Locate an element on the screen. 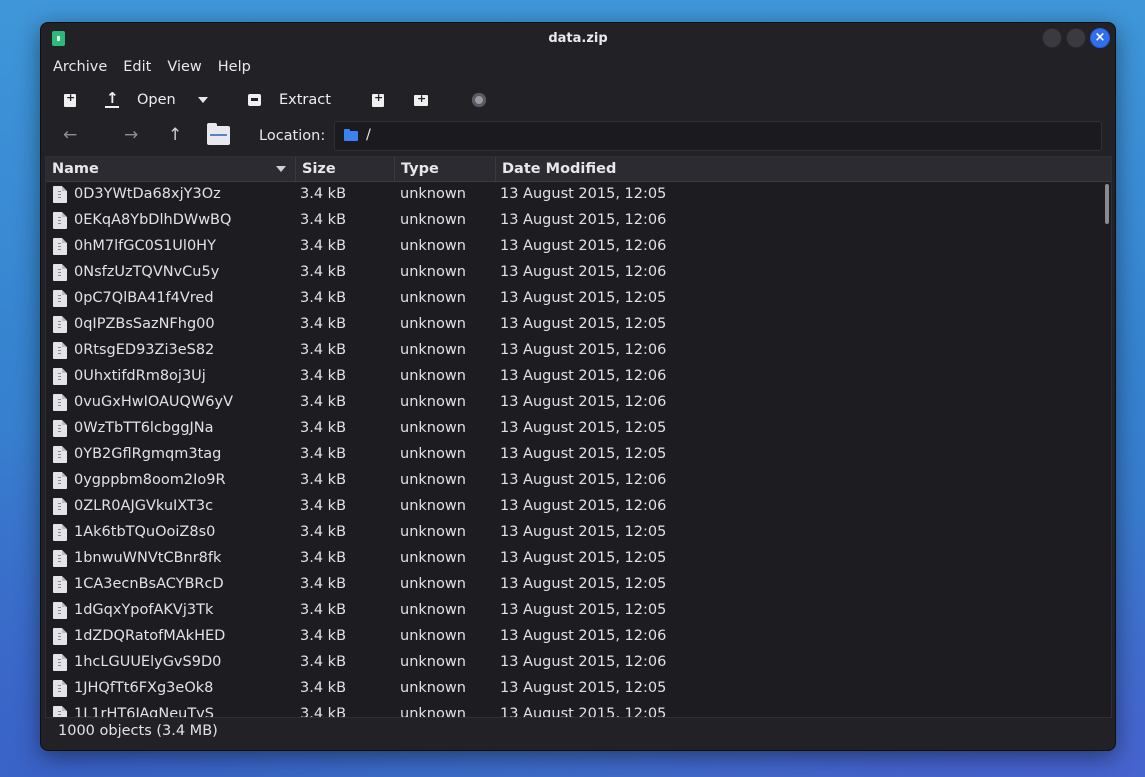 This screenshot has width=1145, height=777. new-archive-button is located at coordinates (70, 100).